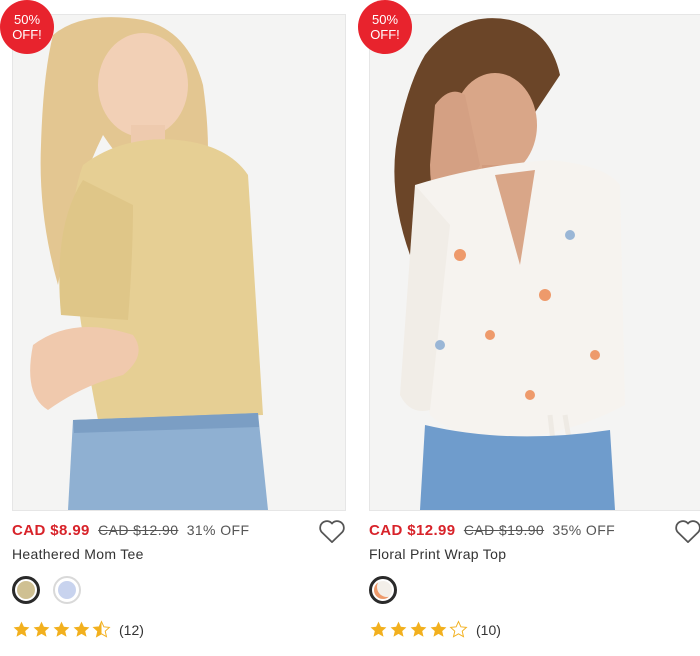 The width and height of the screenshot is (700, 656). What do you see at coordinates (584, 530) in the screenshot?
I see `discount-percent: 35% OFF` at bounding box center [584, 530].